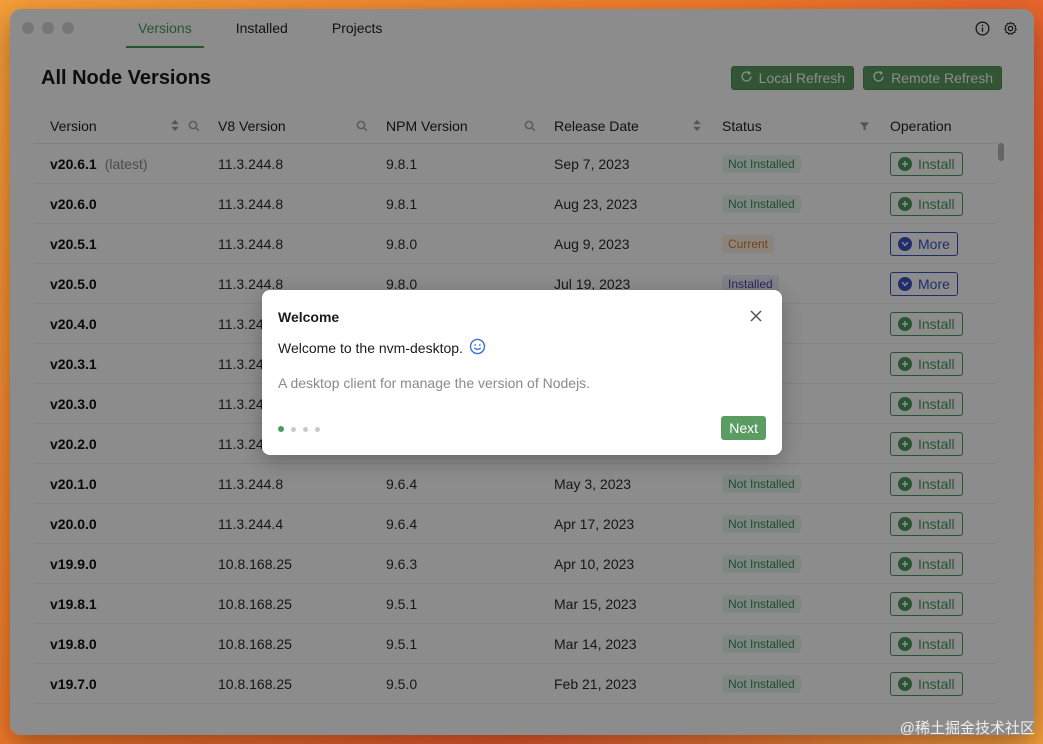 Image resolution: width=1043 pixels, height=744 pixels. What do you see at coordinates (967, 728) in the screenshot?
I see `watermark: @稀土掘金技术社区` at bounding box center [967, 728].